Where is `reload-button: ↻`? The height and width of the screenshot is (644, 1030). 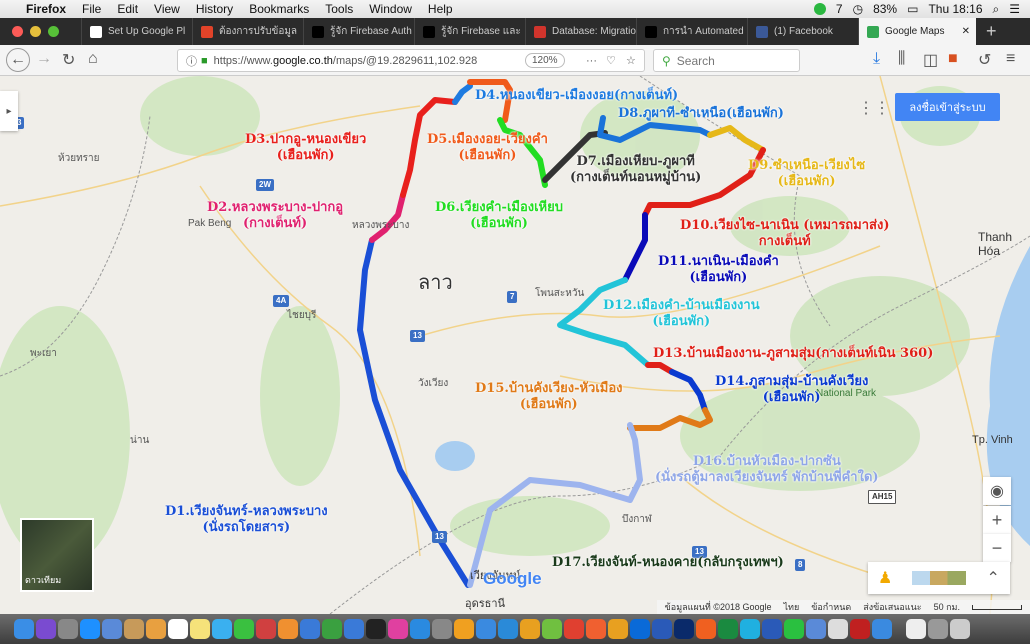 reload-button: ↻ is located at coordinates (68, 60).